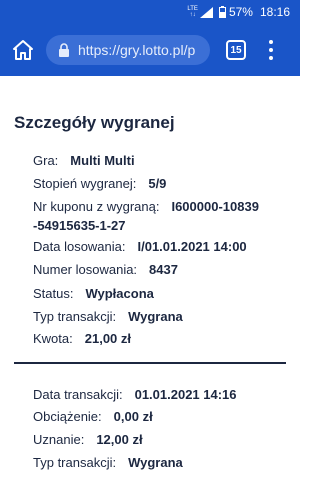 The image size is (320, 500). I want to click on detail-label: Status:, so click(53, 293).